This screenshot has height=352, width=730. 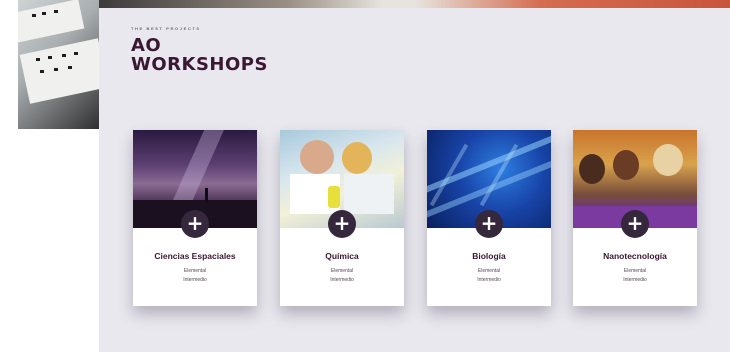 I want to click on card-biologia: + Biología Elemental Intermedio, so click(x=489, y=218).